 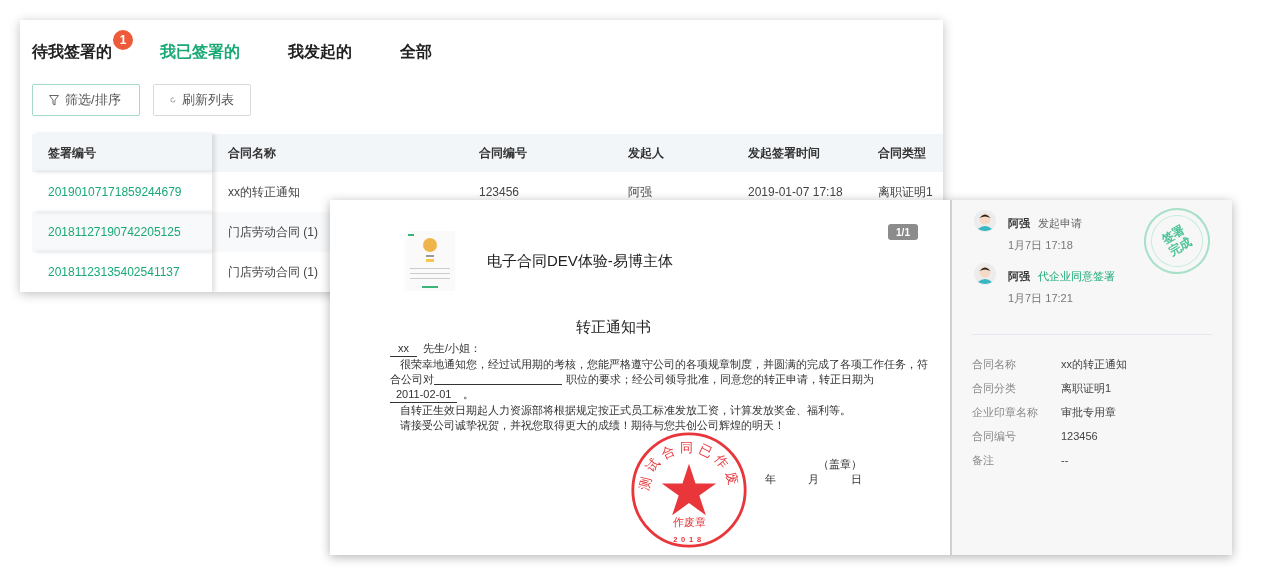 I want to click on field-value: --, so click(x=1065, y=460).